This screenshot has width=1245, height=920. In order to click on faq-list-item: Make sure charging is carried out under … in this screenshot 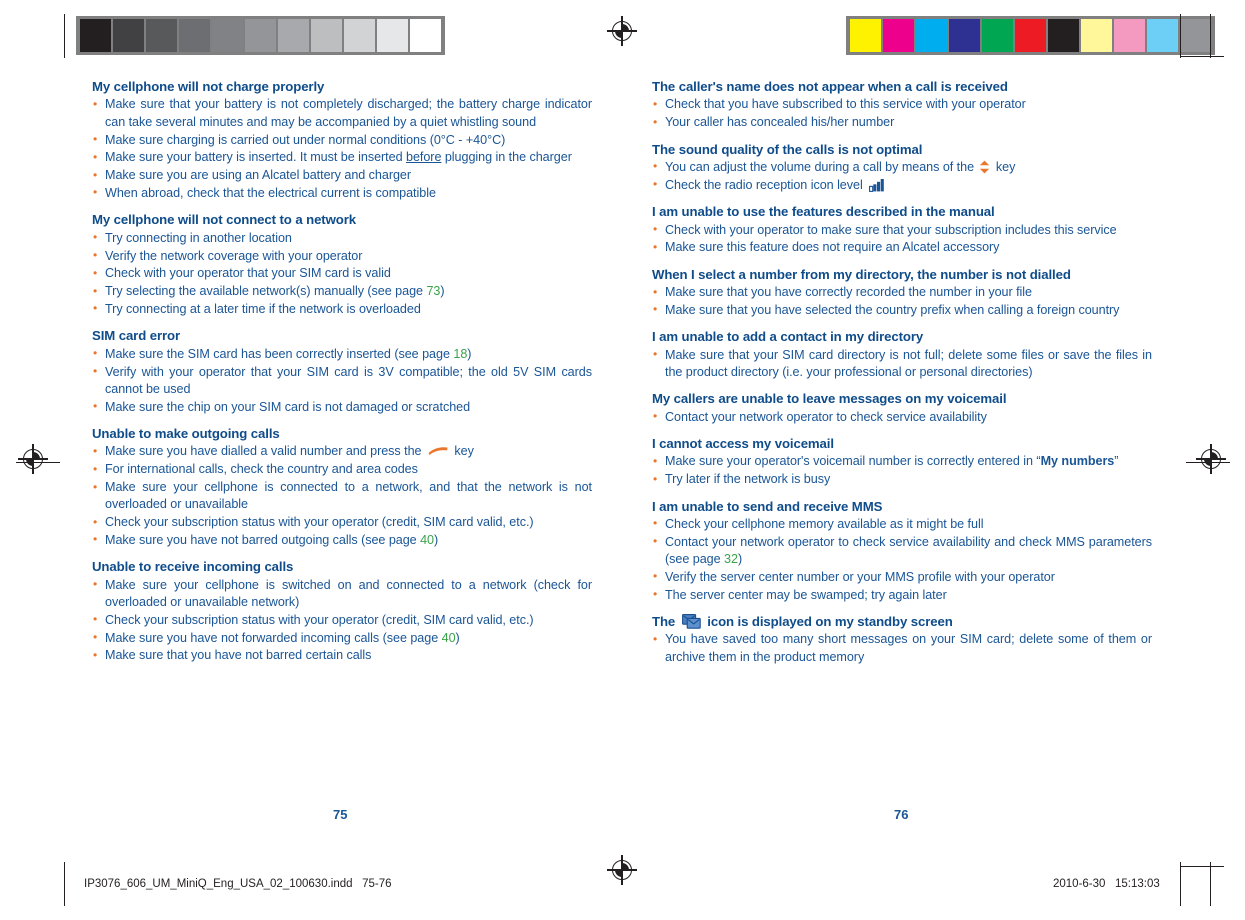, I will do `click(342, 140)`.